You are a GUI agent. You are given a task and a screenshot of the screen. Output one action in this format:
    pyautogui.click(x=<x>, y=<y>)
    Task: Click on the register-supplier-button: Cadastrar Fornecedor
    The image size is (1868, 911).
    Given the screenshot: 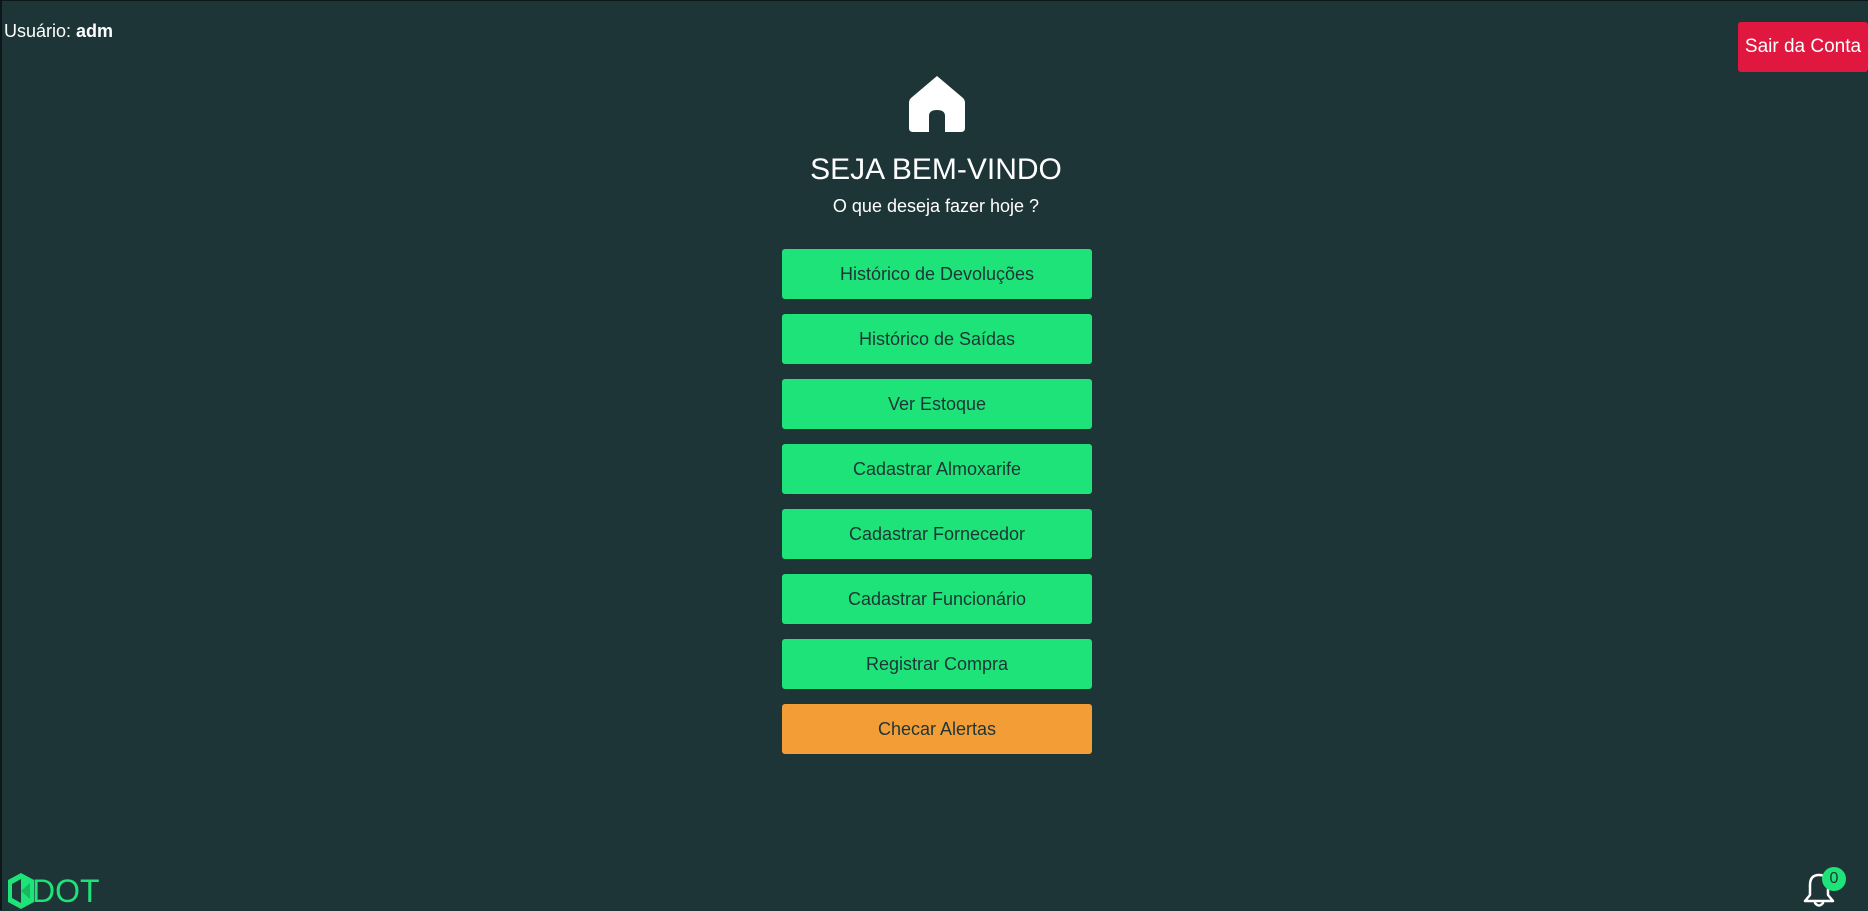 What is the action you would take?
    pyautogui.click(x=937, y=534)
    